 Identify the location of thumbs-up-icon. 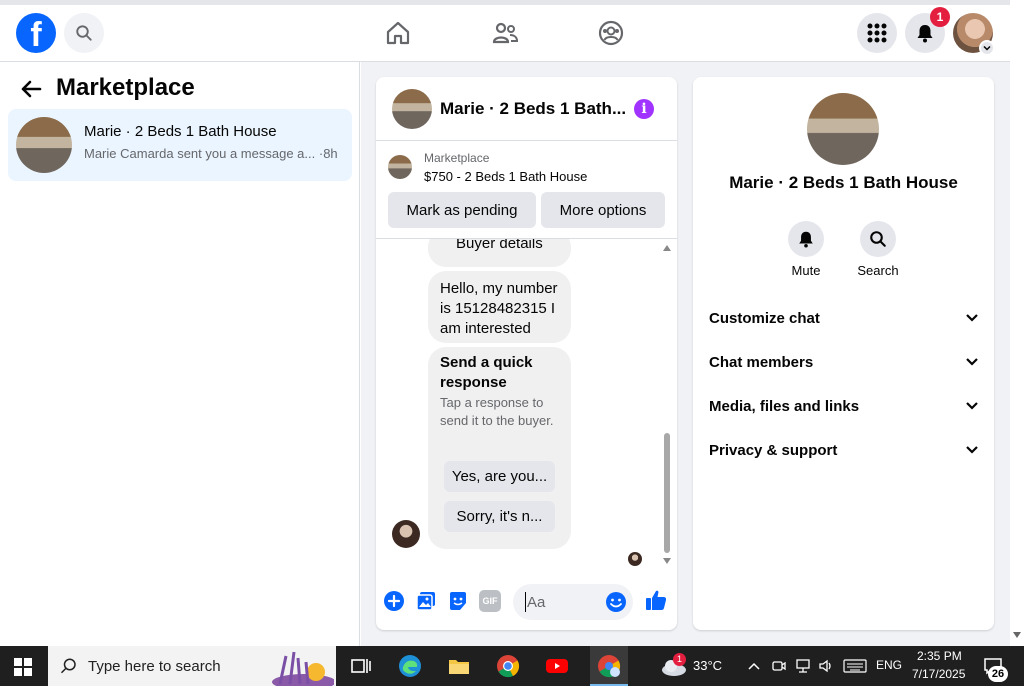
(656, 600).